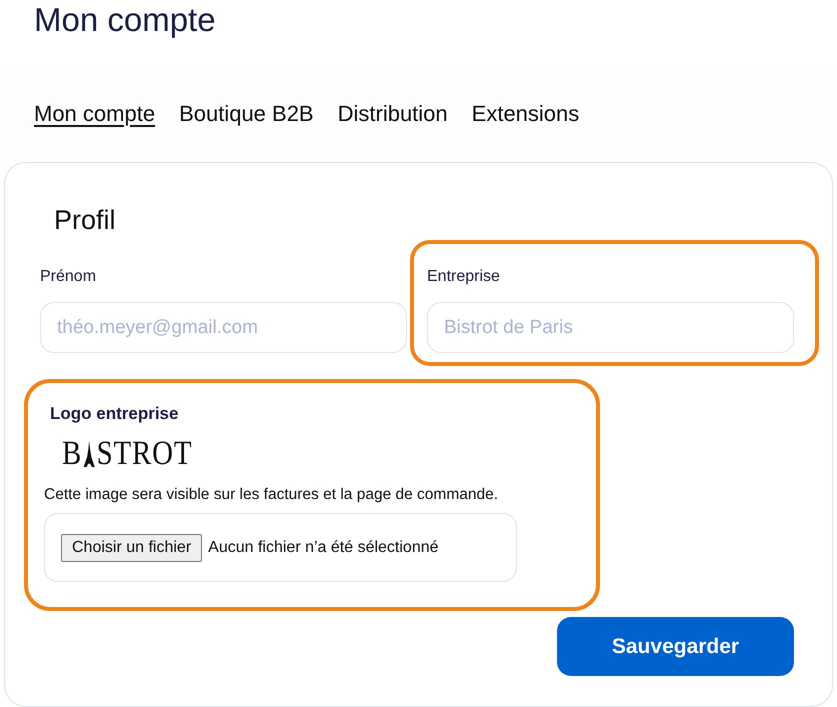 This screenshot has width=837, height=707. What do you see at coordinates (131, 548) in the screenshot?
I see `choose-file-button: Choisir un fichier` at bounding box center [131, 548].